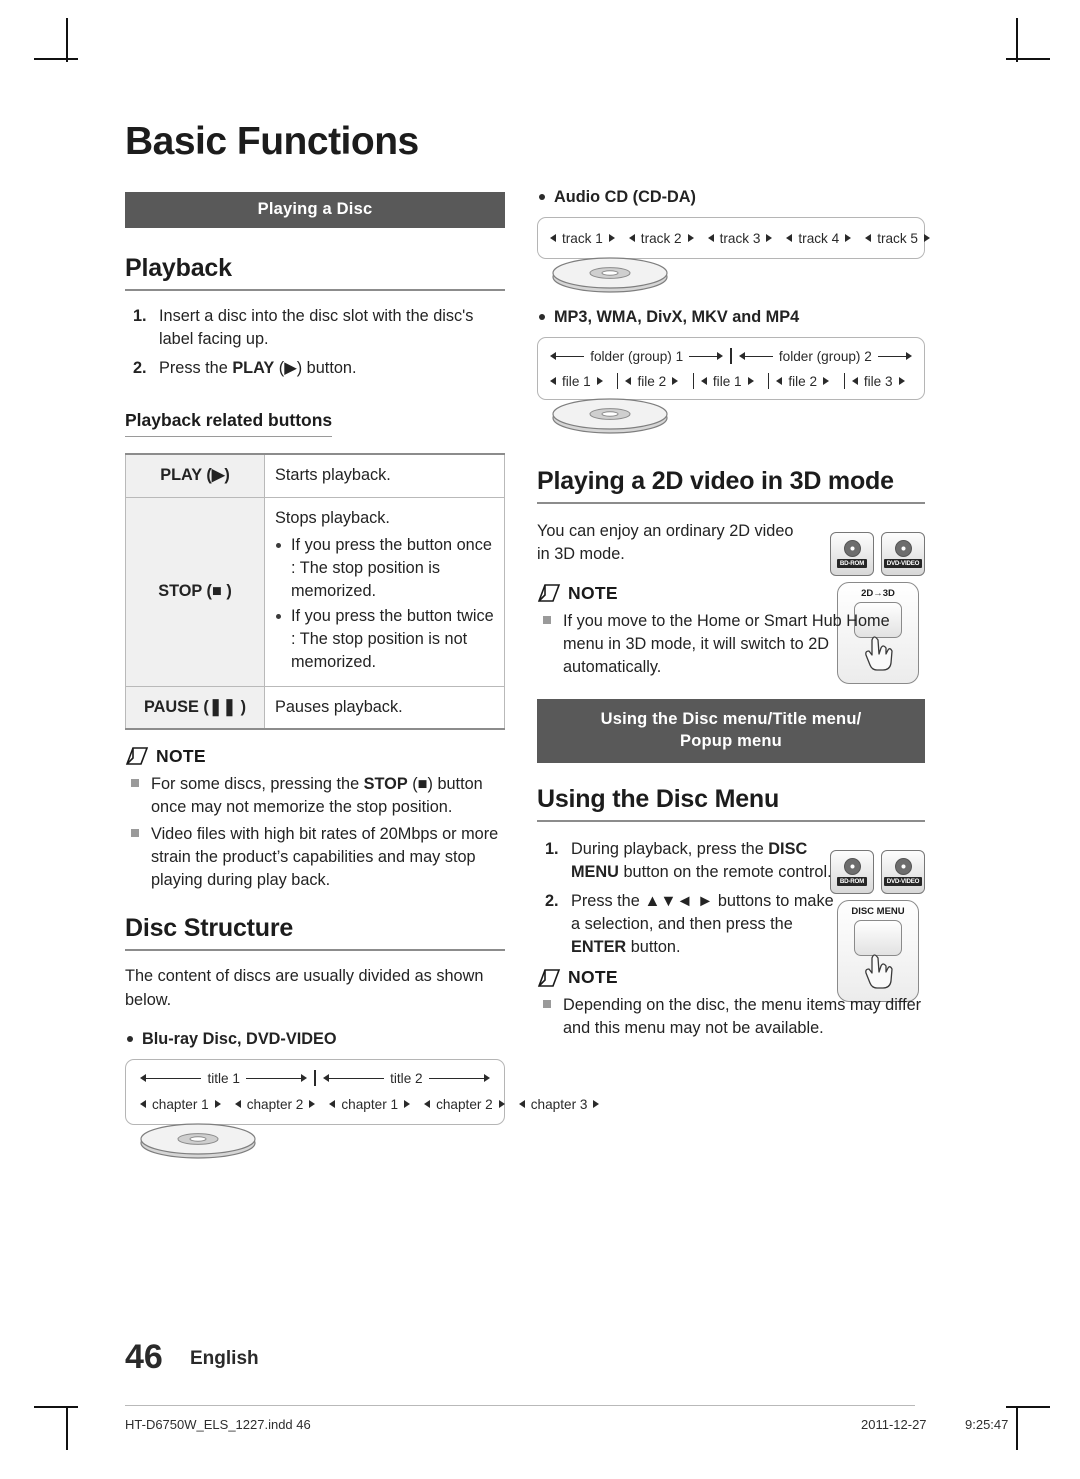 The width and height of the screenshot is (1080, 1479). Describe the element at coordinates (894, 1424) in the screenshot. I see `footer-date: 2011-12-27` at that location.